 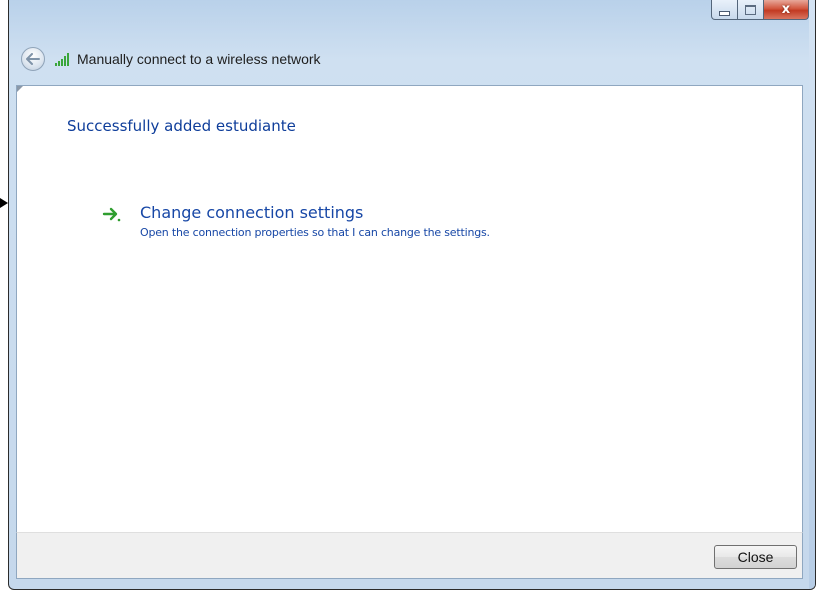 What do you see at coordinates (755, 557) in the screenshot?
I see `close-button: Close` at bounding box center [755, 557].